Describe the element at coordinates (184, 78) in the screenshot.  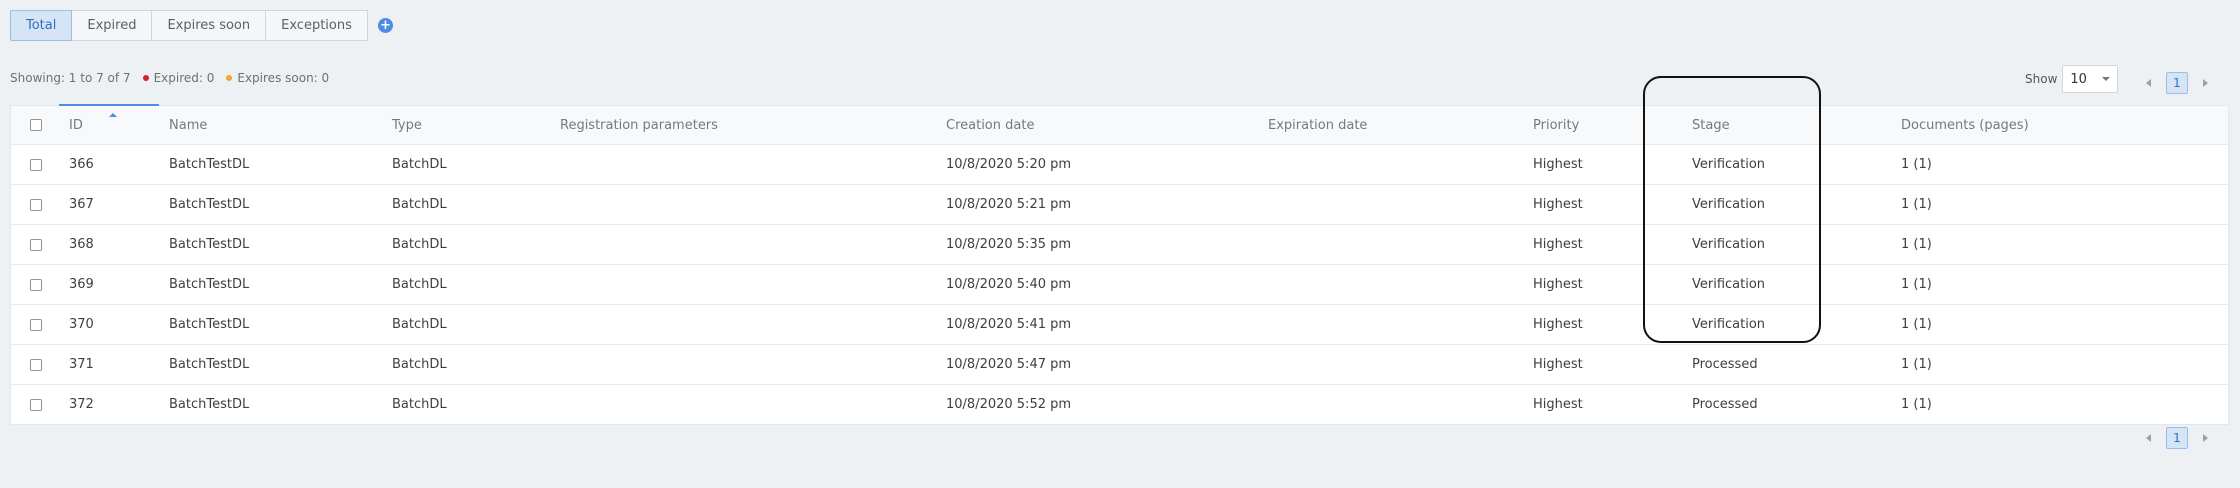
I see `expired-count: Expired: 0` at that location.